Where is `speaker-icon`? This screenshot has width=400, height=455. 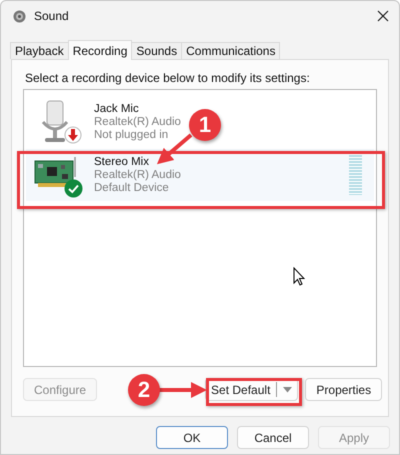
speaker-icon is located at coordinates (19, 16).